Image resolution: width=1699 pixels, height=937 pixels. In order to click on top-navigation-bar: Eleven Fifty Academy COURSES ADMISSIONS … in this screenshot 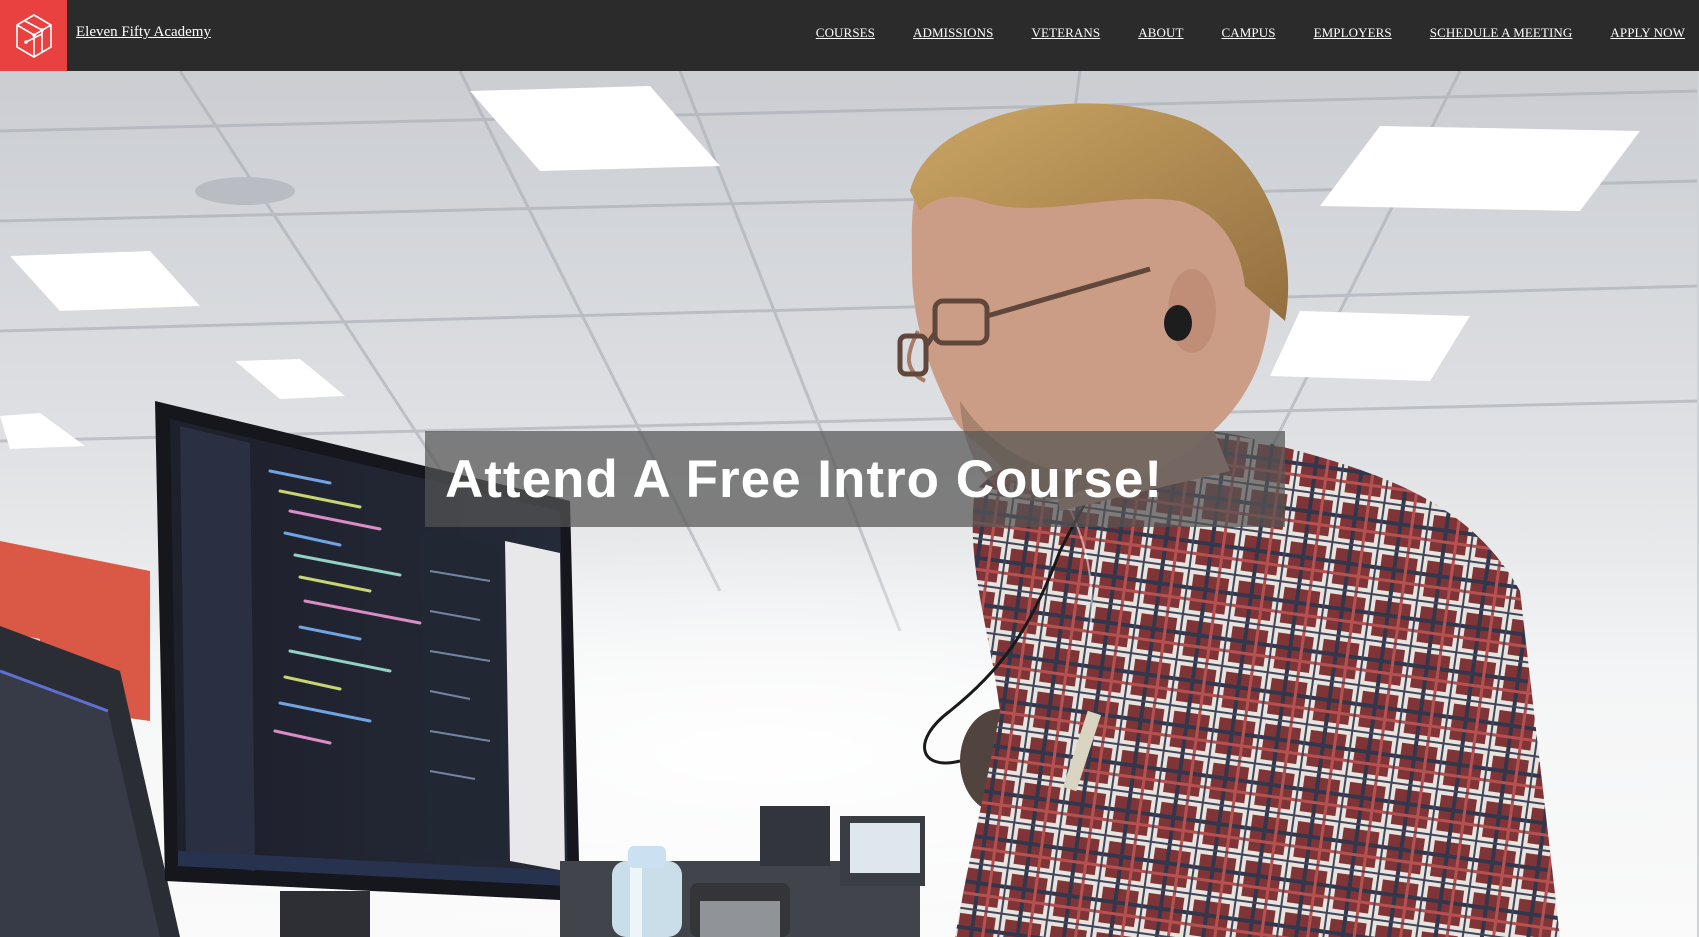, I will do `click(849, 35)`.